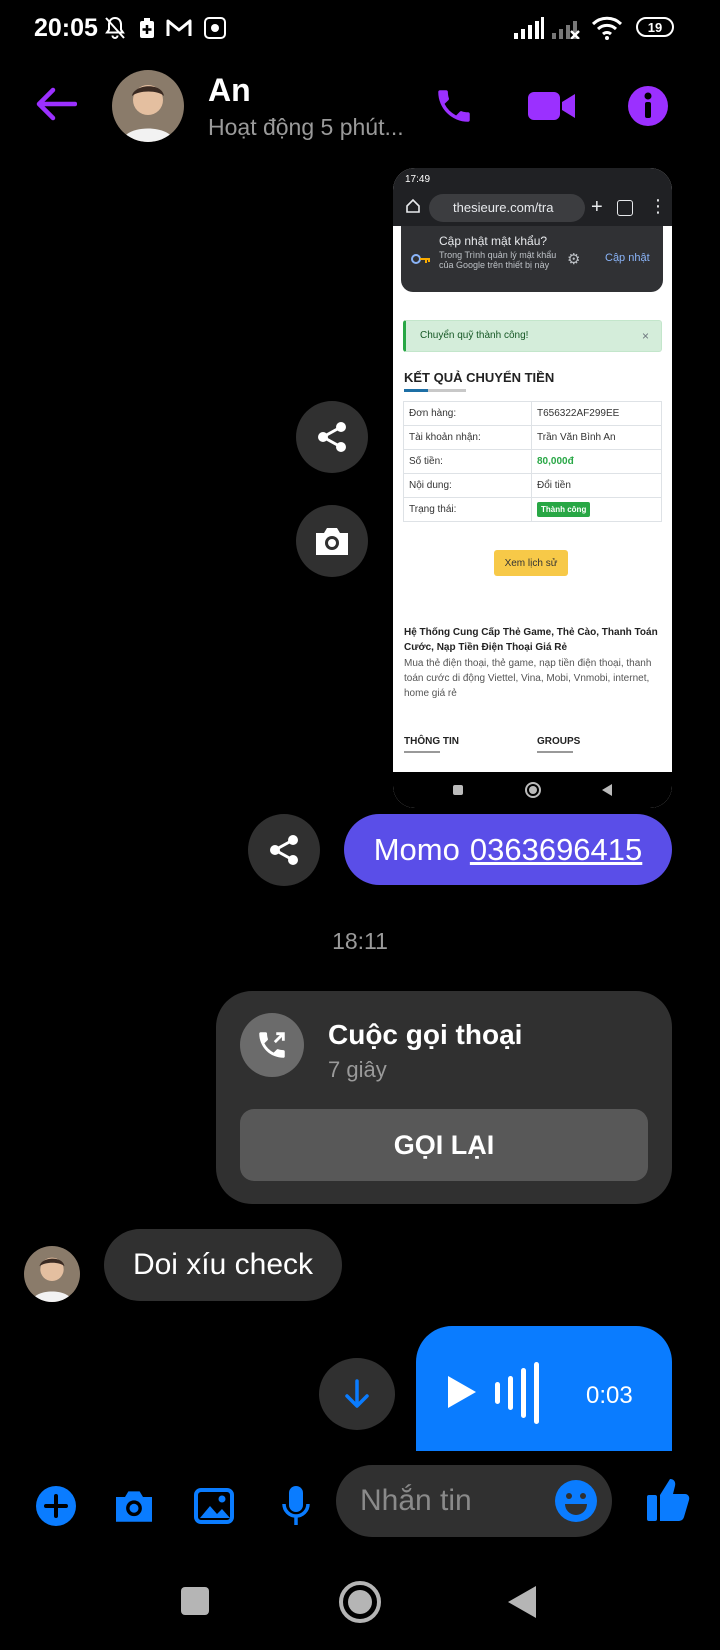 This screenshot has height=1650, width=720. I want to click on image-icon, so click(214, 1506).